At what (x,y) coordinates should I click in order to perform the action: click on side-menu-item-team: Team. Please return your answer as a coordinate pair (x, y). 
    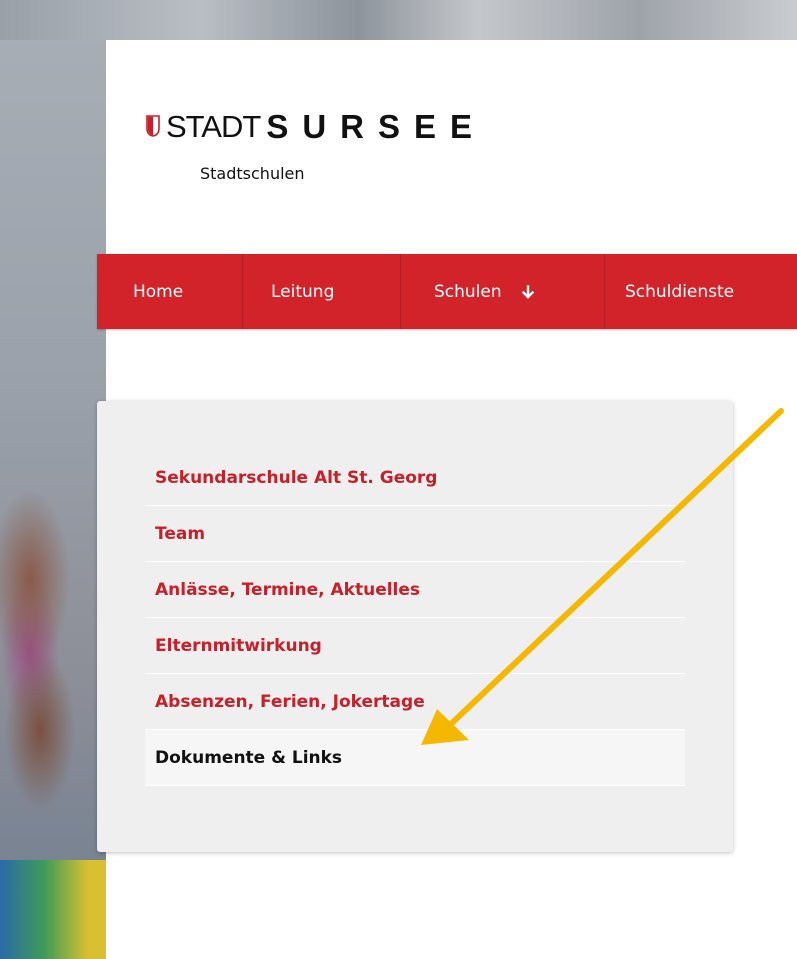
    Looking at the image, I should click on (415, 534).